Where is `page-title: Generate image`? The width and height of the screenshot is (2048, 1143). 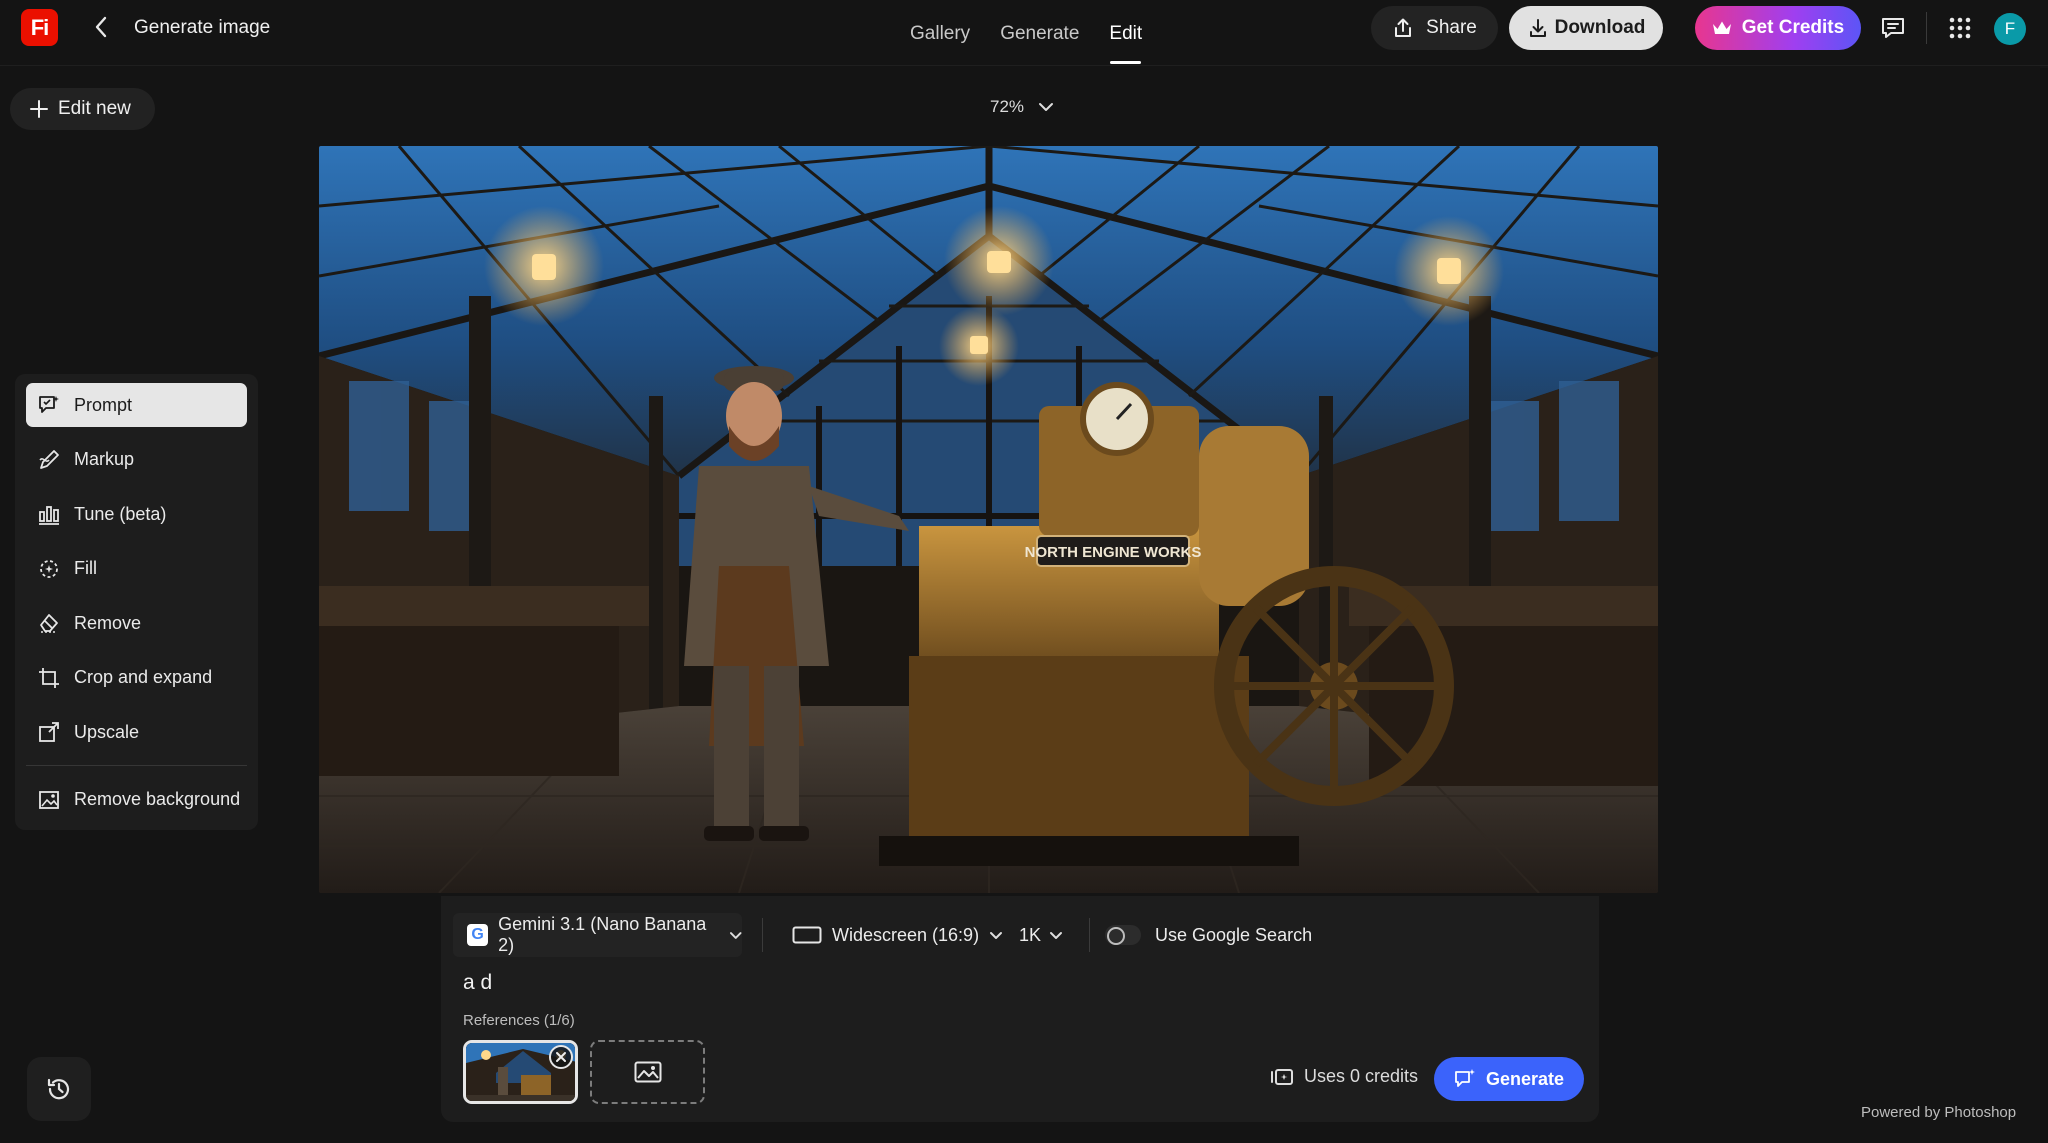 page-title: Generate image is located at coordinates (202, 27).